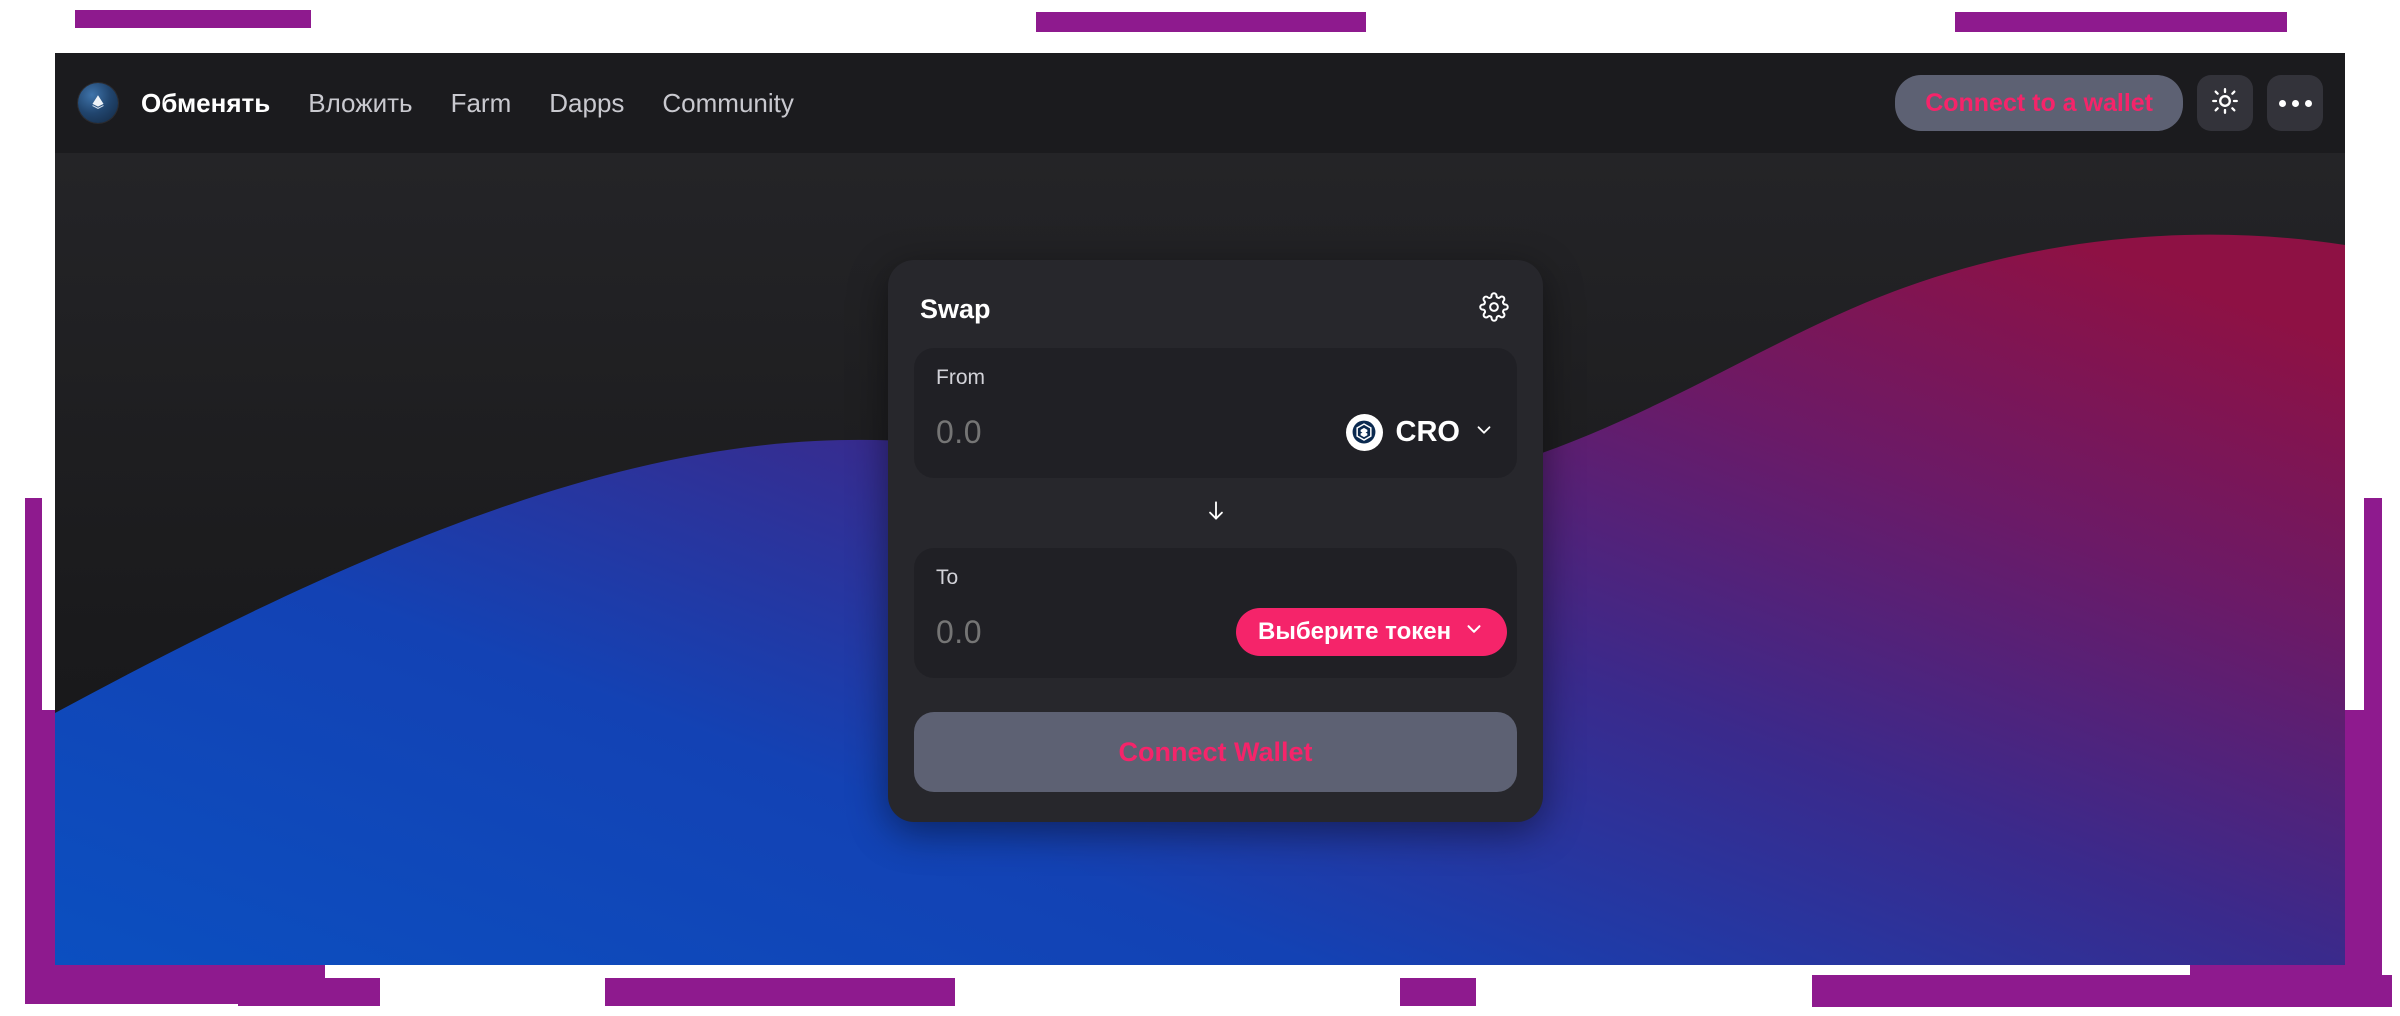 This screenshot has width=2400, height=1016. I want to click on arrow-down-icon, so click(1216, 513).